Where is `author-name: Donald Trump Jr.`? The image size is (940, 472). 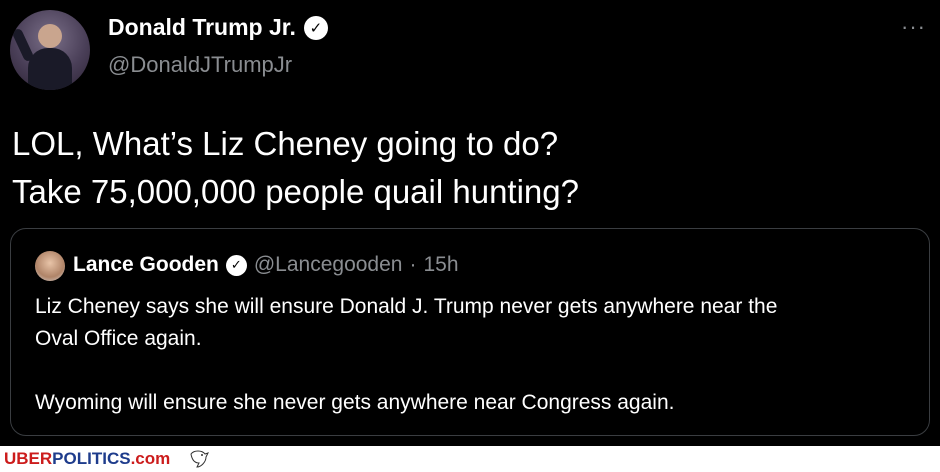
author-name: Donald Trump Jr. is located at coordinates (202, 27).